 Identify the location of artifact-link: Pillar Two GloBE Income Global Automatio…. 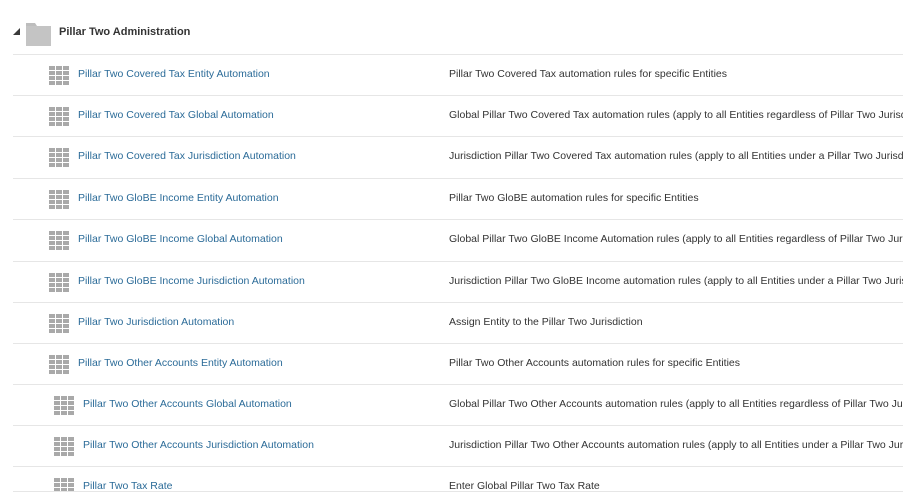
(180, 239).